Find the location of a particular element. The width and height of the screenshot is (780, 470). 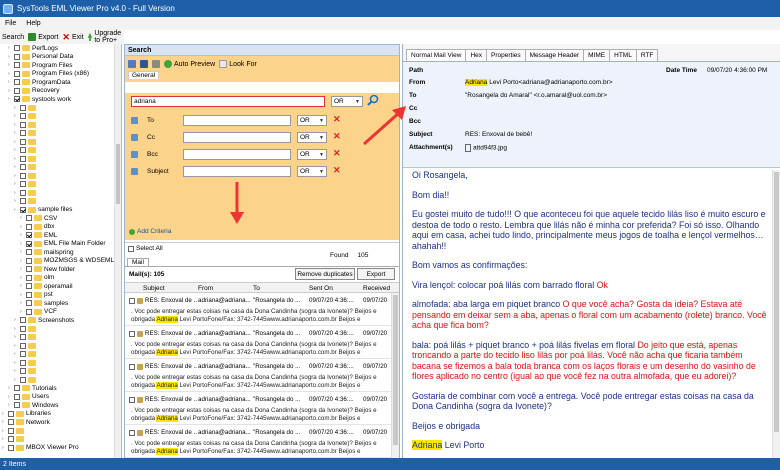

upgrade-button: Upgrade to Pro+ is located at coordinates (106, 37).